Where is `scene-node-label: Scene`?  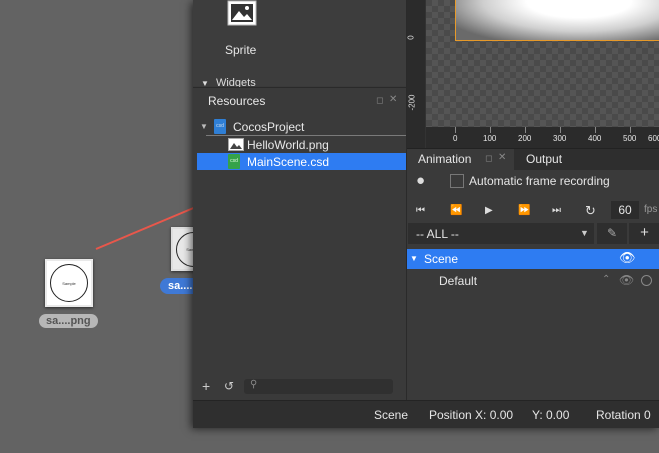 scene-node-label: Scene is located at coordinates (441, 259).